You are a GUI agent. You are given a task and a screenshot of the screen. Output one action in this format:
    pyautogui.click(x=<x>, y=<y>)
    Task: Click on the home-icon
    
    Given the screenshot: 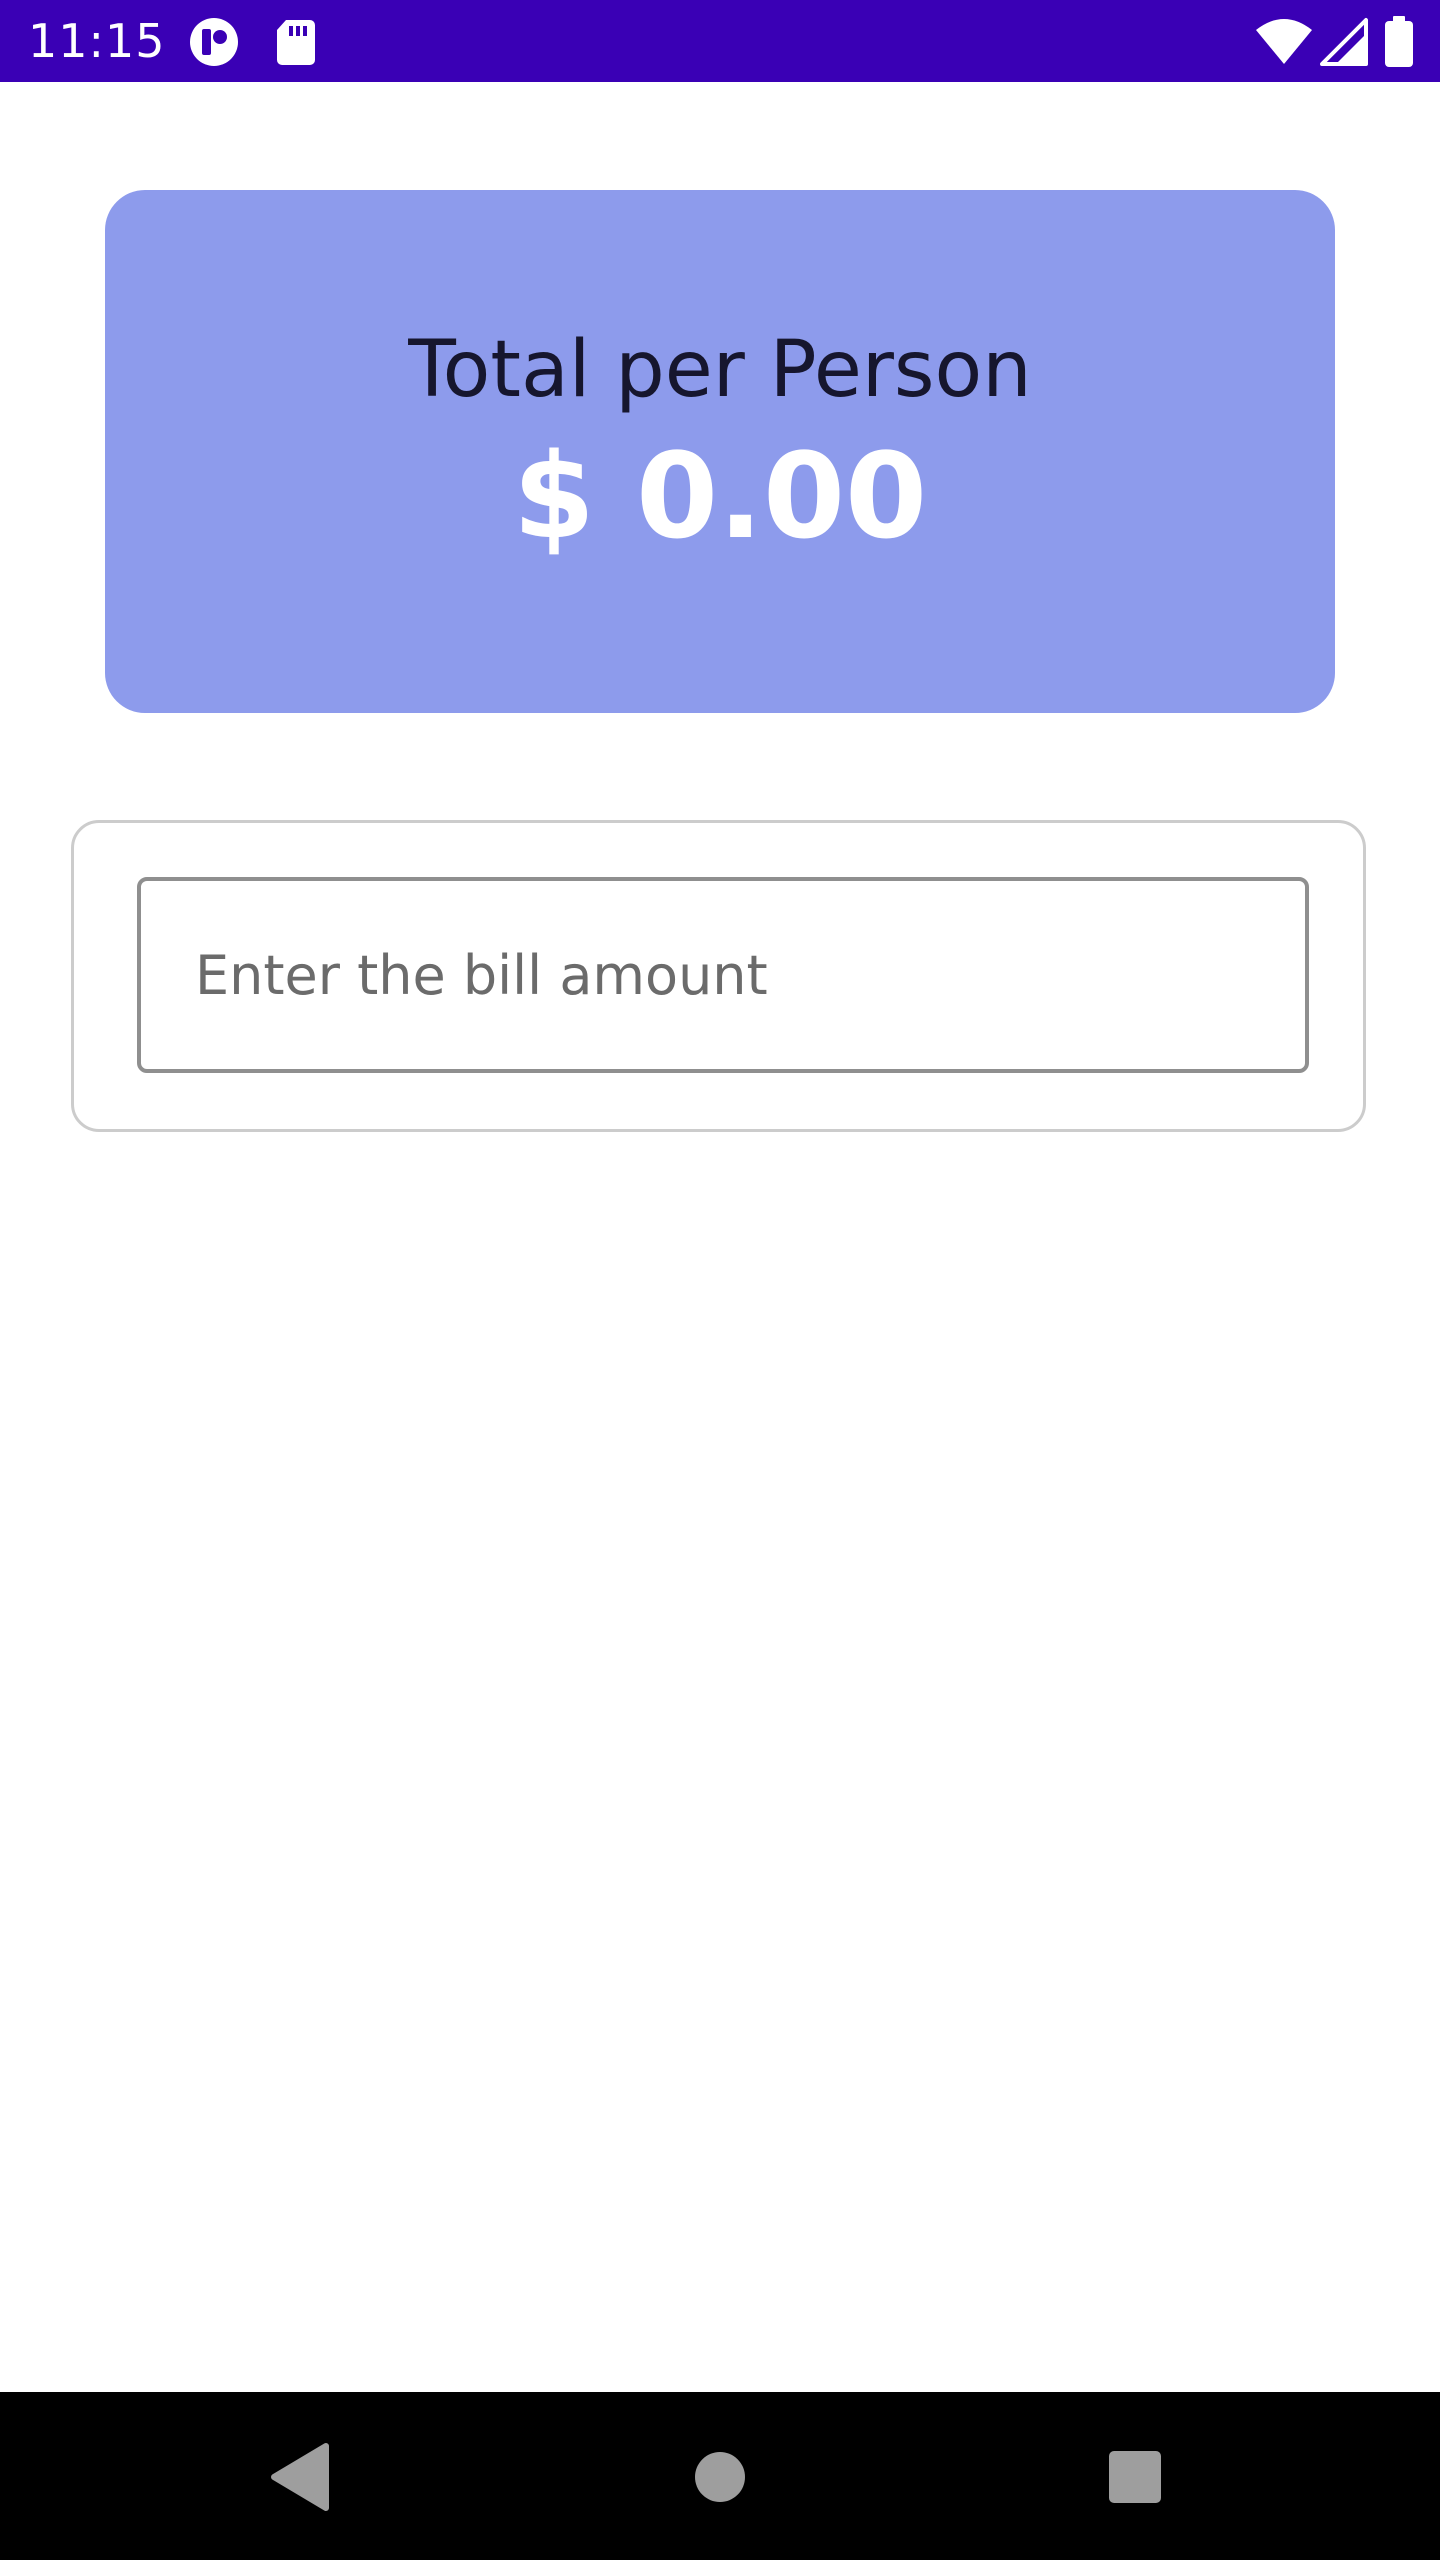 What is the action you would take?
    pyautogui.click(x=720, y=2477)
    